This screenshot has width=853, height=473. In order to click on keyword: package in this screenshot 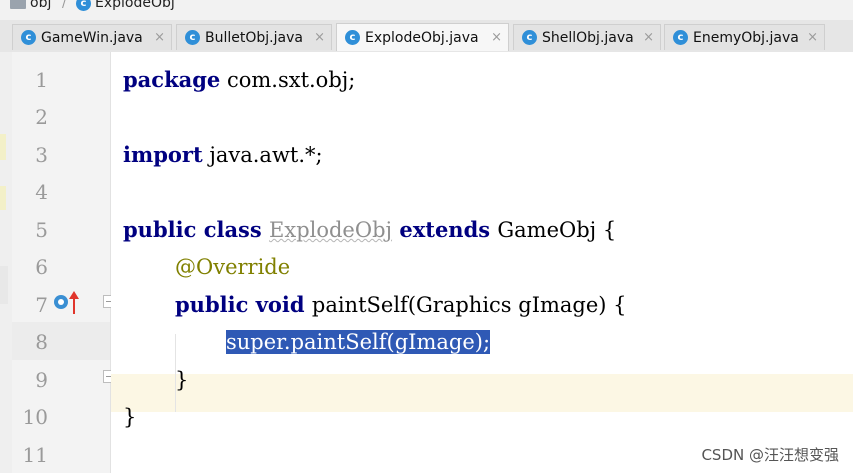, I will do `click(172, 79)`.